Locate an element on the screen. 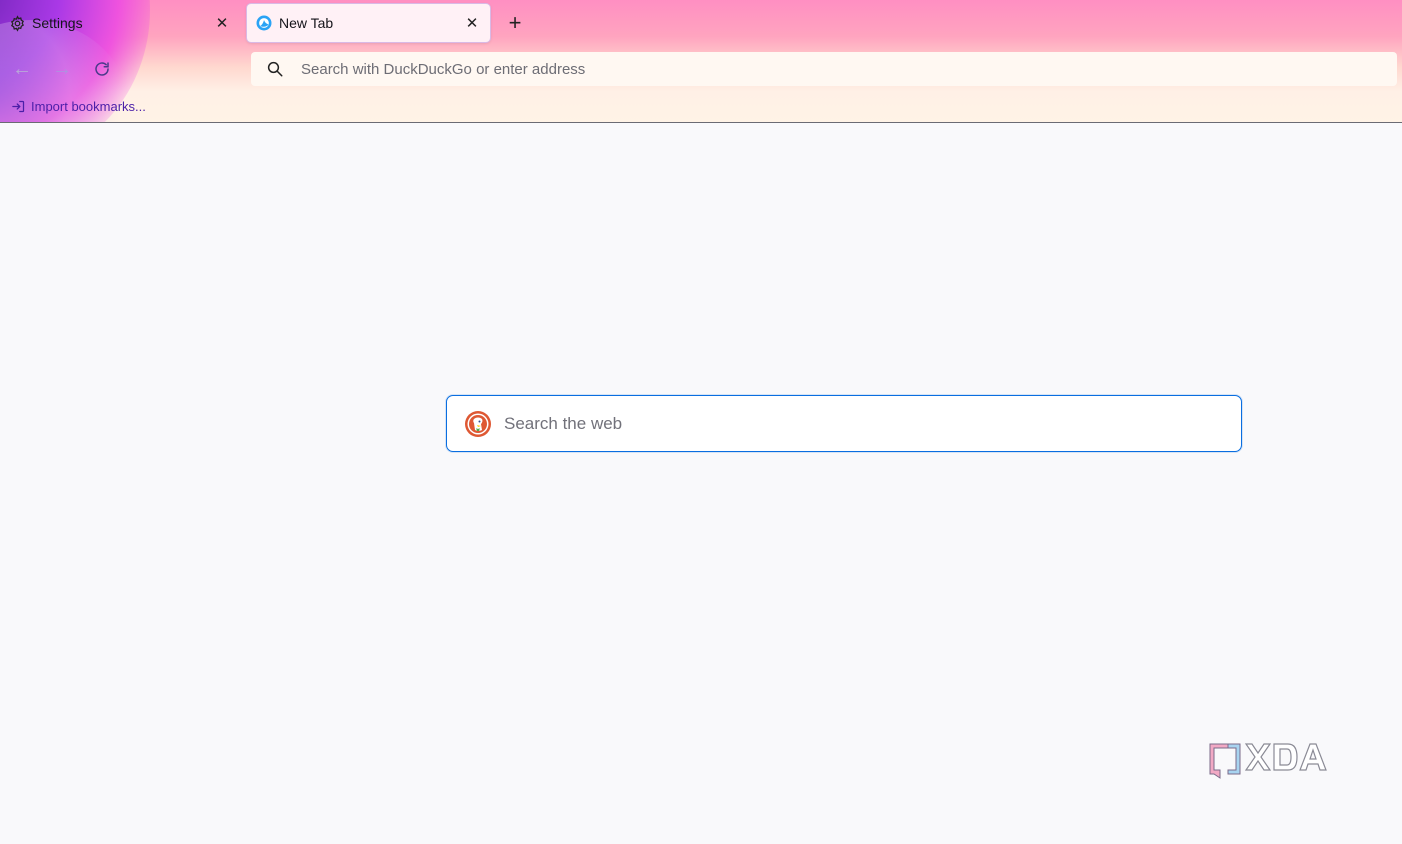  web-search-box is located at coordinates (844, 423).